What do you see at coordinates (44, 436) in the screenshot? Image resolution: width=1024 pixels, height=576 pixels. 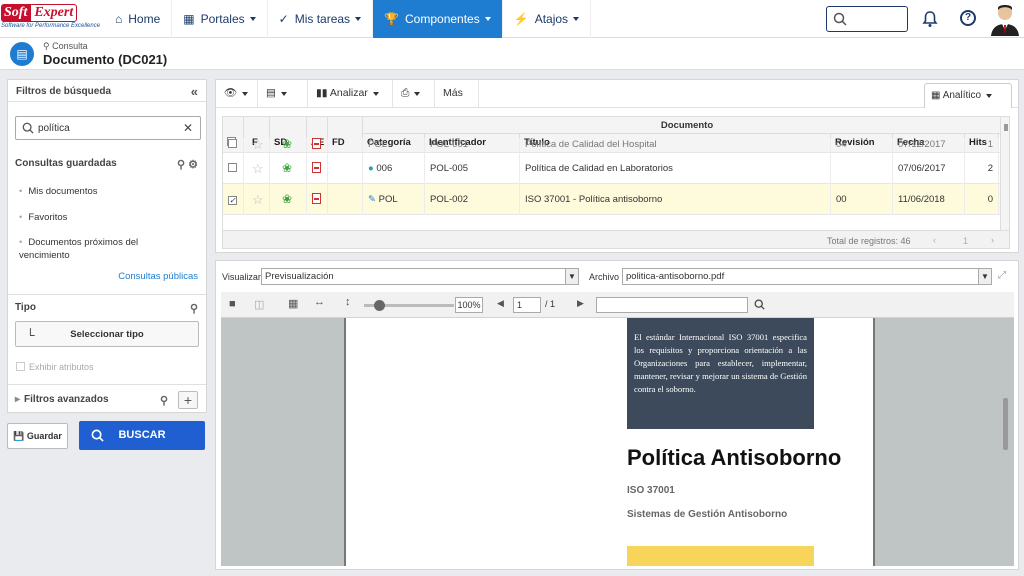 I see `save-label: Guardar` at bounding box center [44, 436].